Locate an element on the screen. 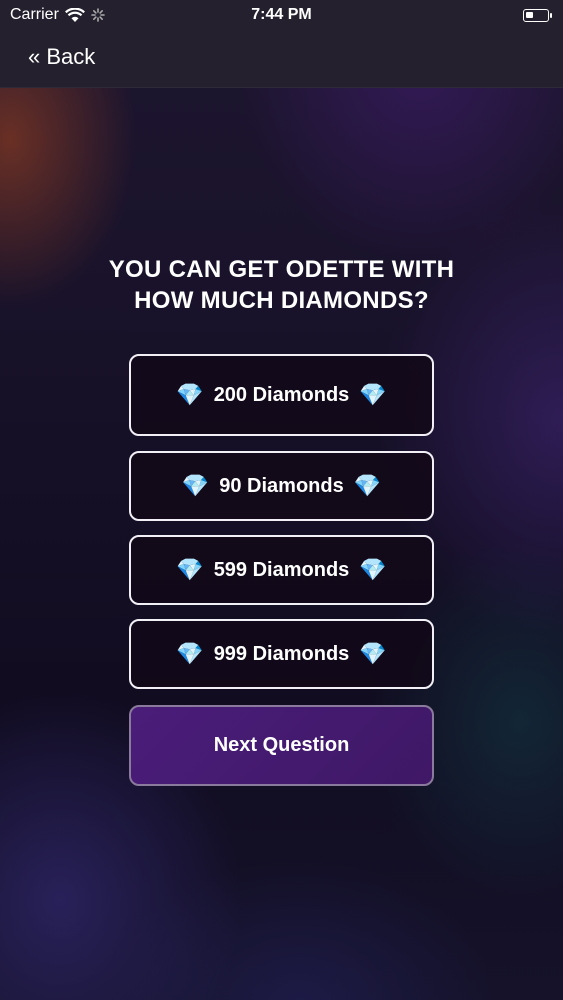 The height and width of the screenshot is (1000, 563). answer-button-1: 💎 200 Diamonds 💎 is located at coordinates (281, 395).